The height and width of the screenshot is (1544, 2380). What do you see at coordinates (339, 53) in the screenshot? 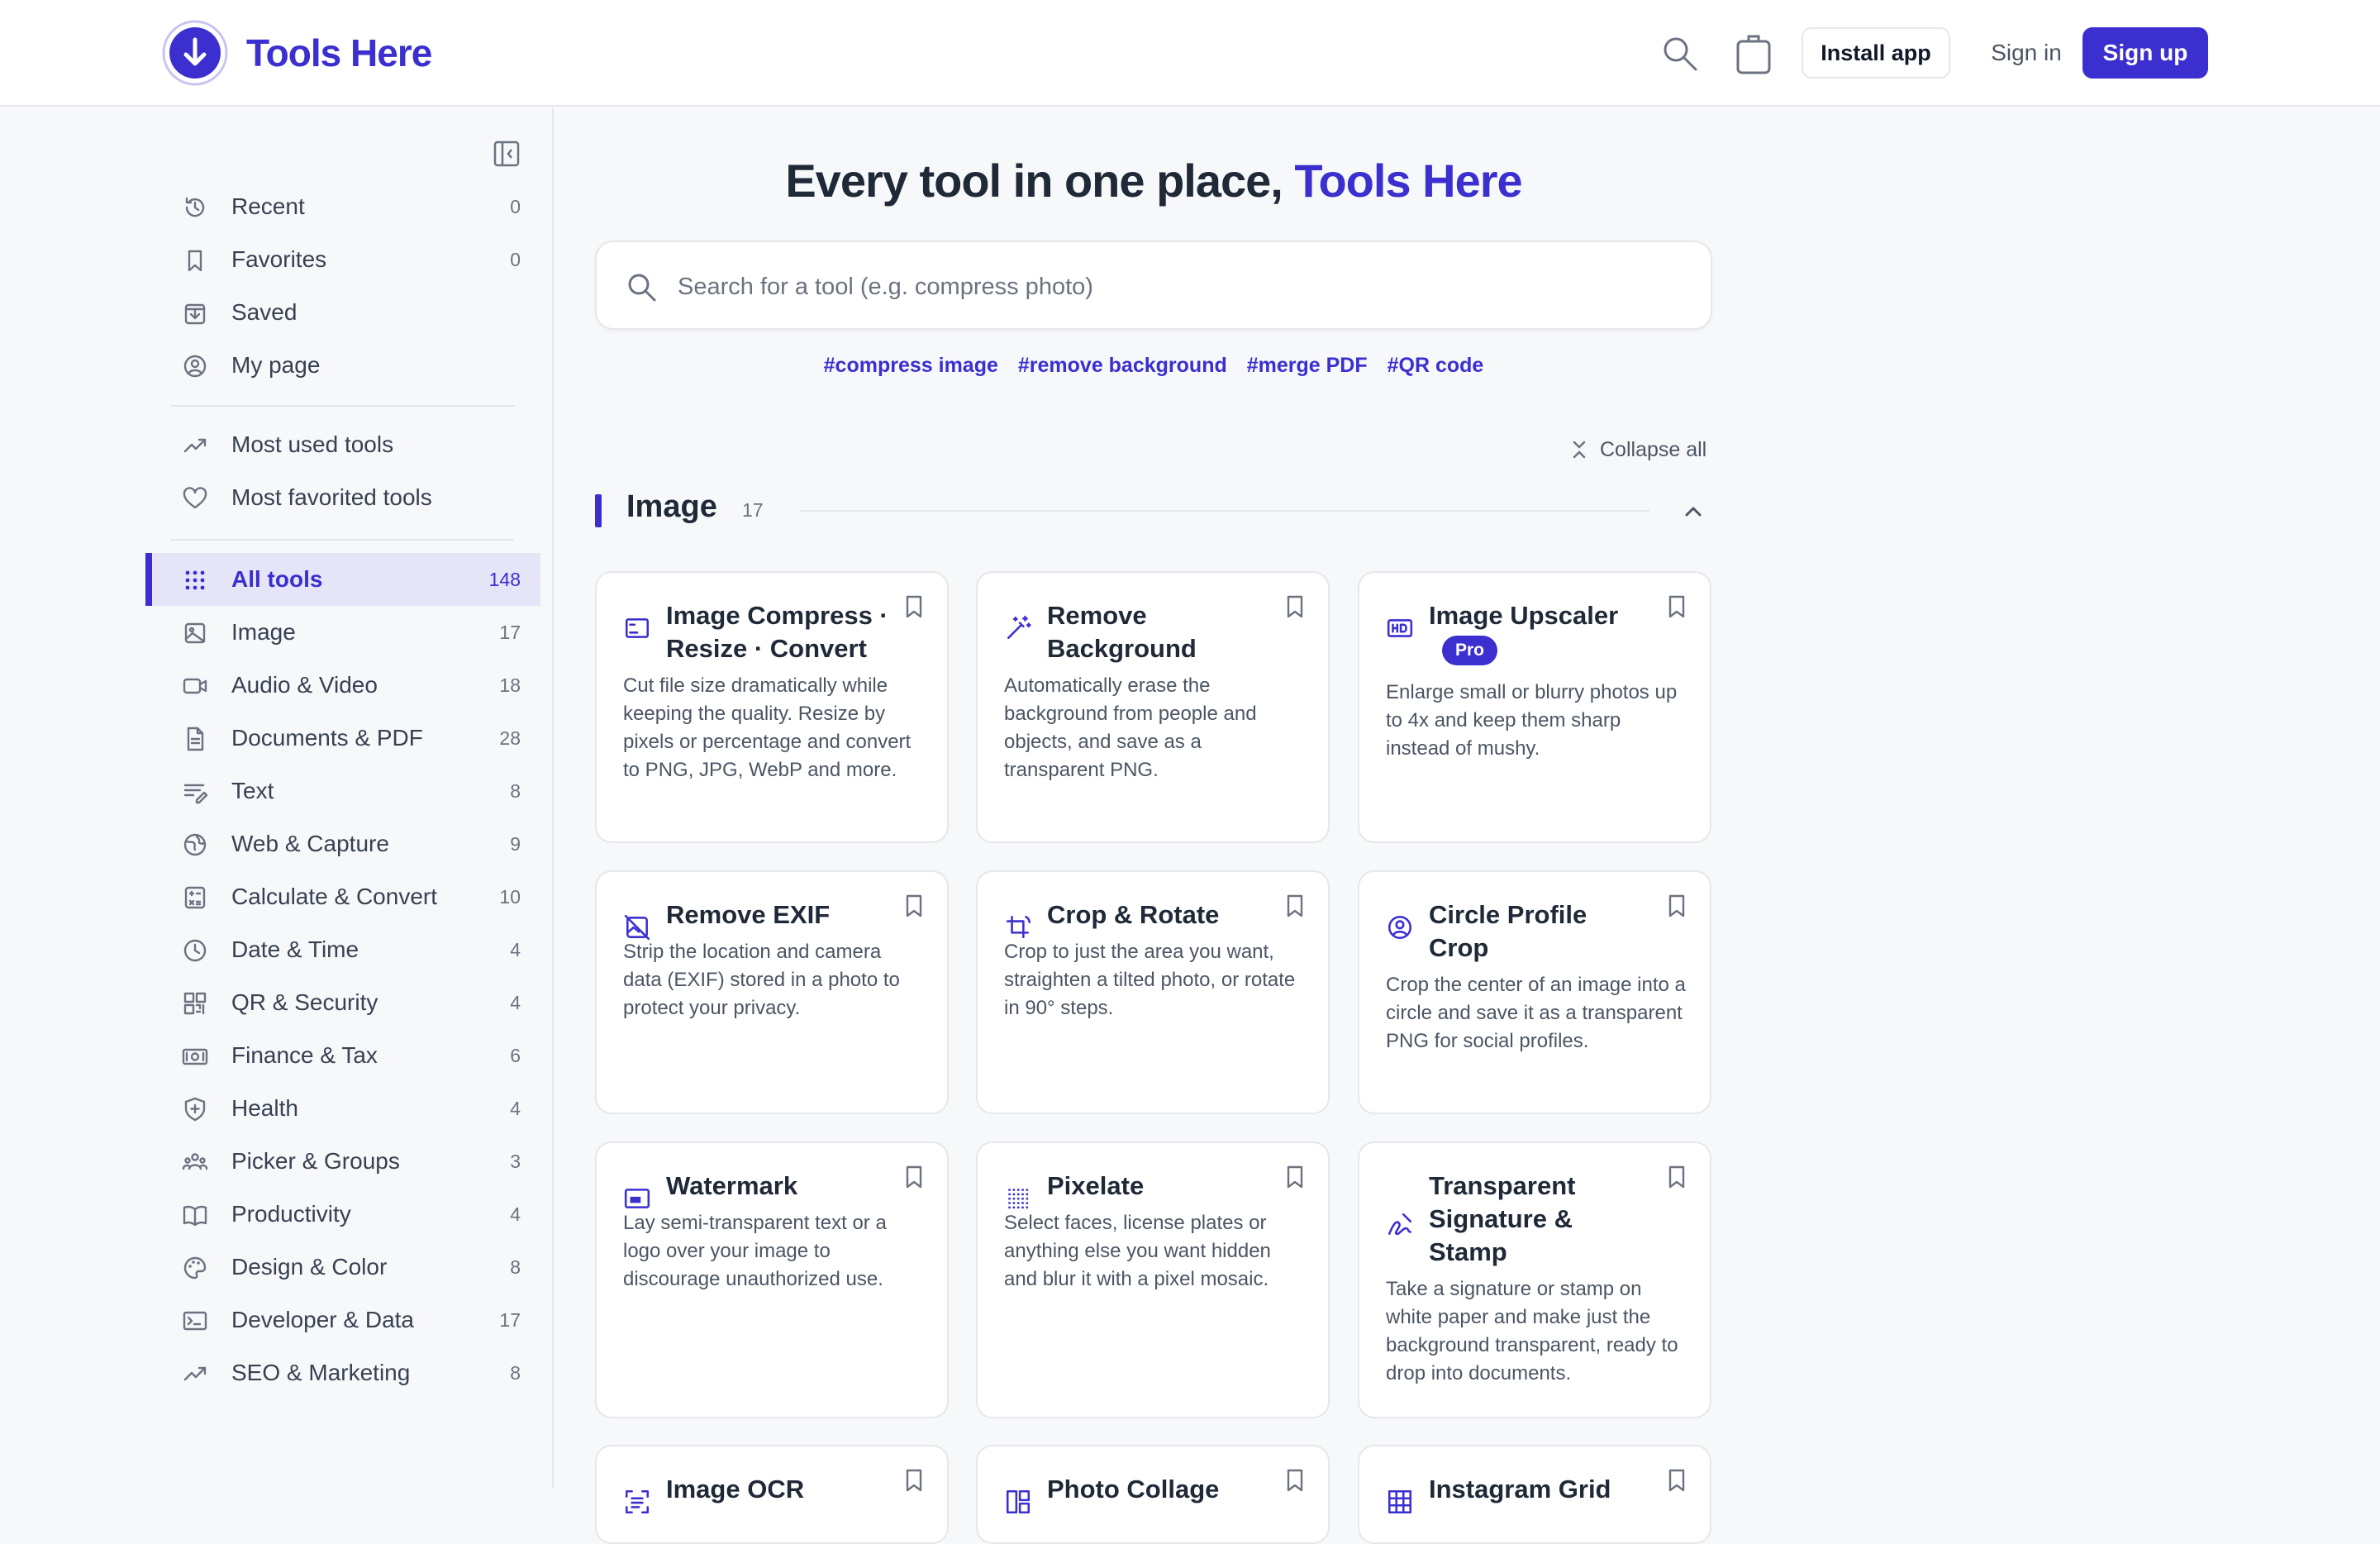
I see `brand-name: Tools Here` at bounding box center [339, 53].